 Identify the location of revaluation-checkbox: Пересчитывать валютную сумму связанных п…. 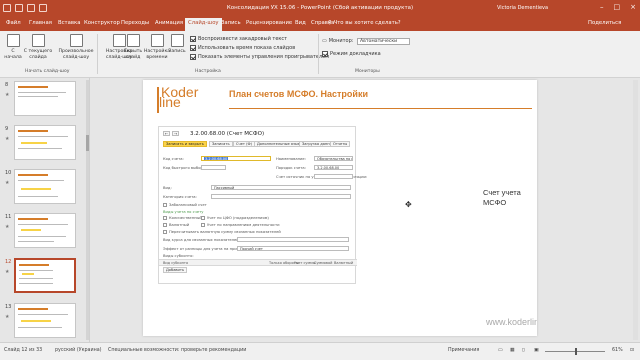
(222, 232).